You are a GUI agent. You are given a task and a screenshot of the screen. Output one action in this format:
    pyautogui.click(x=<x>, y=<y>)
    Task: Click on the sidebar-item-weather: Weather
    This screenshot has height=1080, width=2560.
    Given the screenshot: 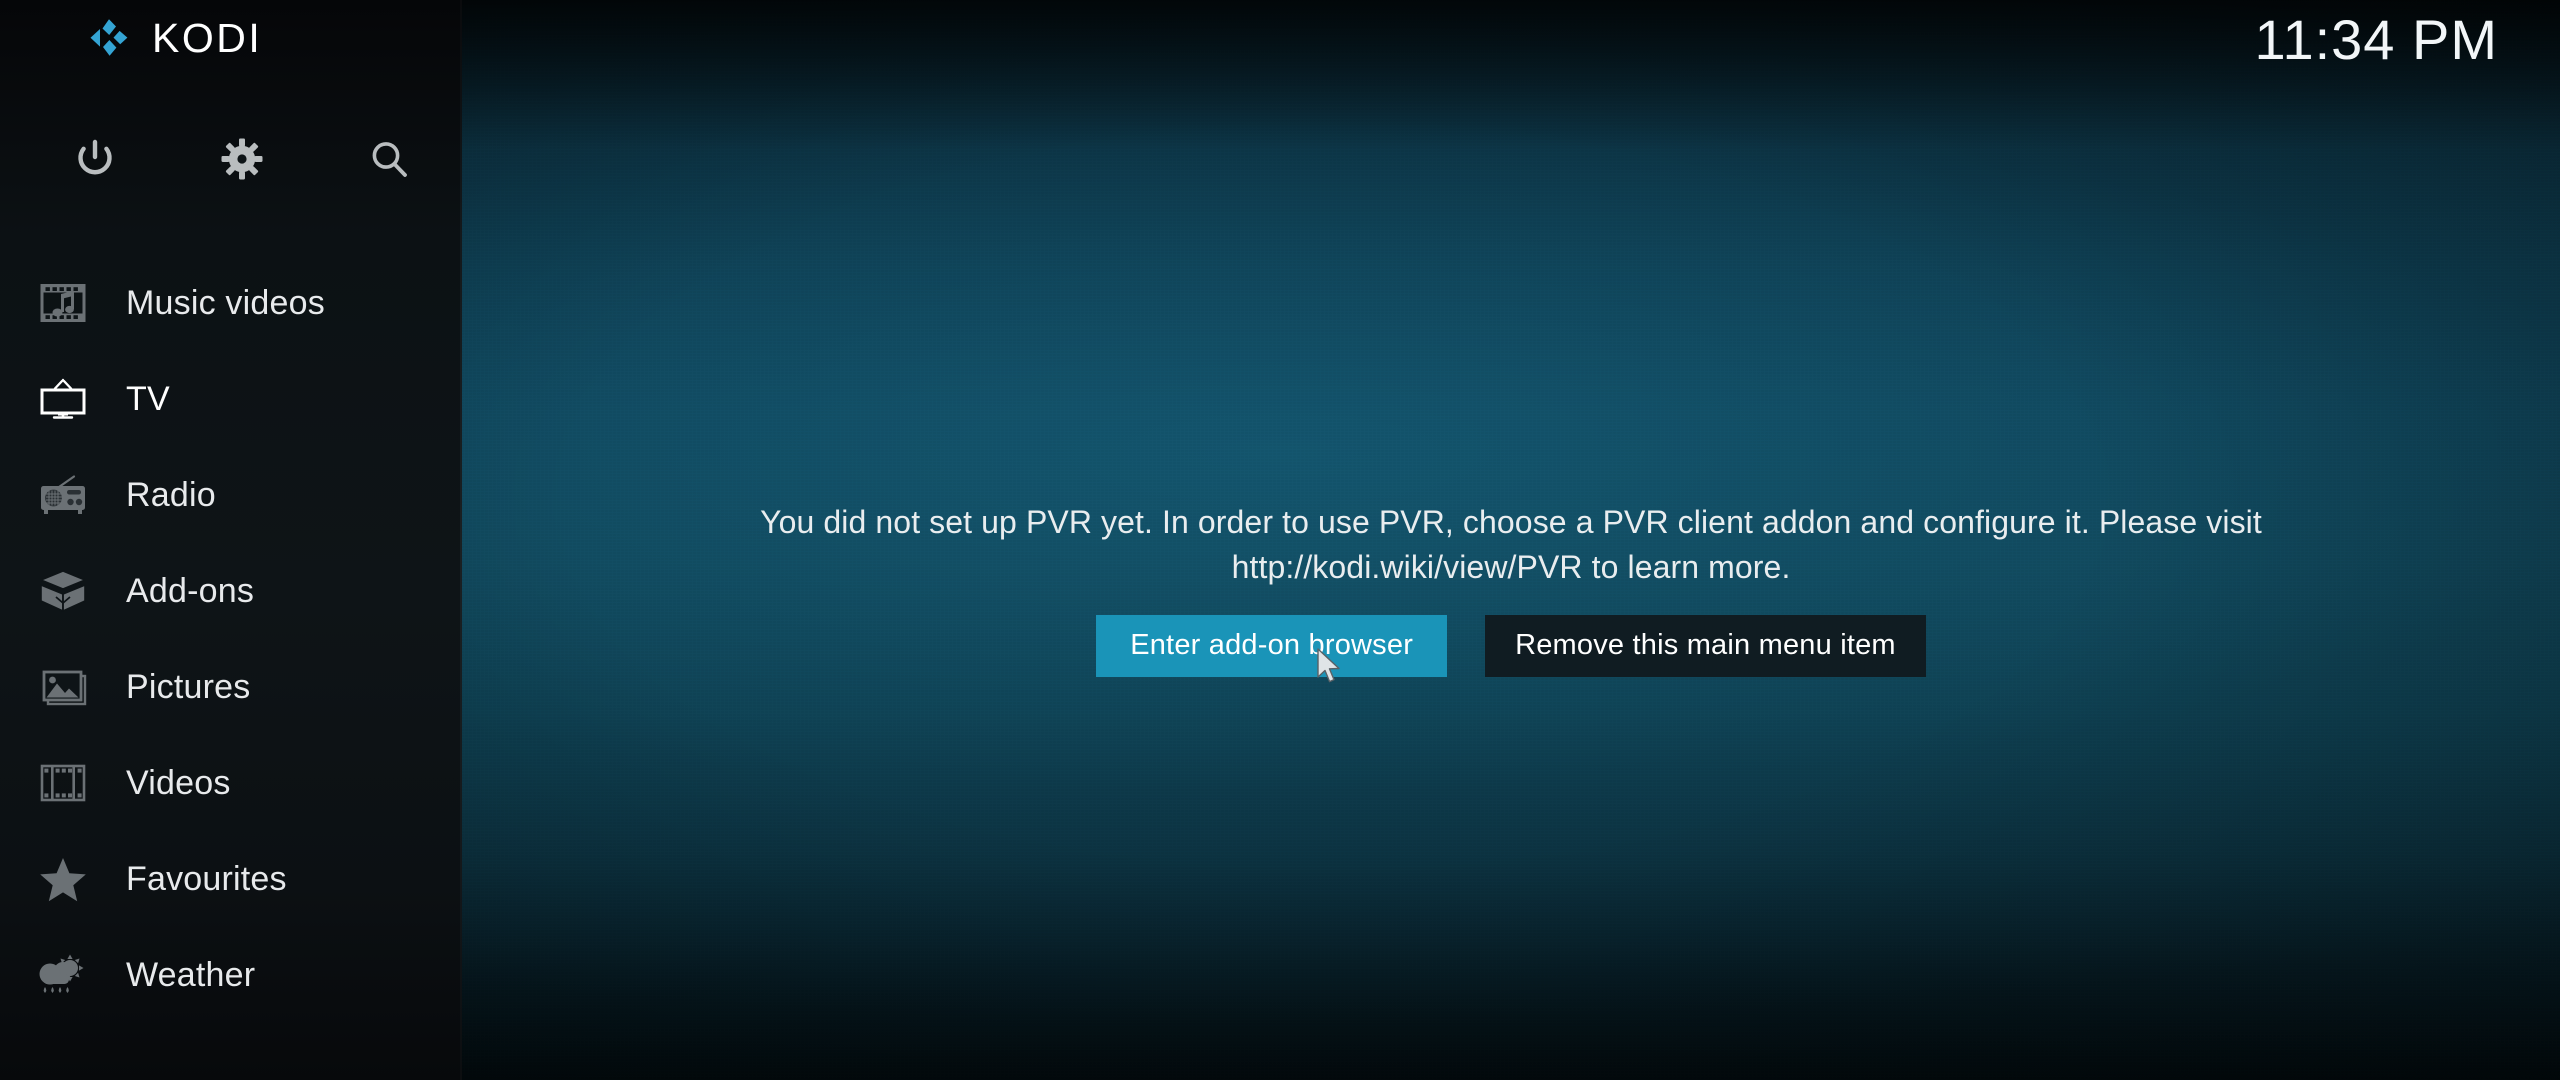 What is the action you would take?
    pyautogui.click(x=231, y=975)
    